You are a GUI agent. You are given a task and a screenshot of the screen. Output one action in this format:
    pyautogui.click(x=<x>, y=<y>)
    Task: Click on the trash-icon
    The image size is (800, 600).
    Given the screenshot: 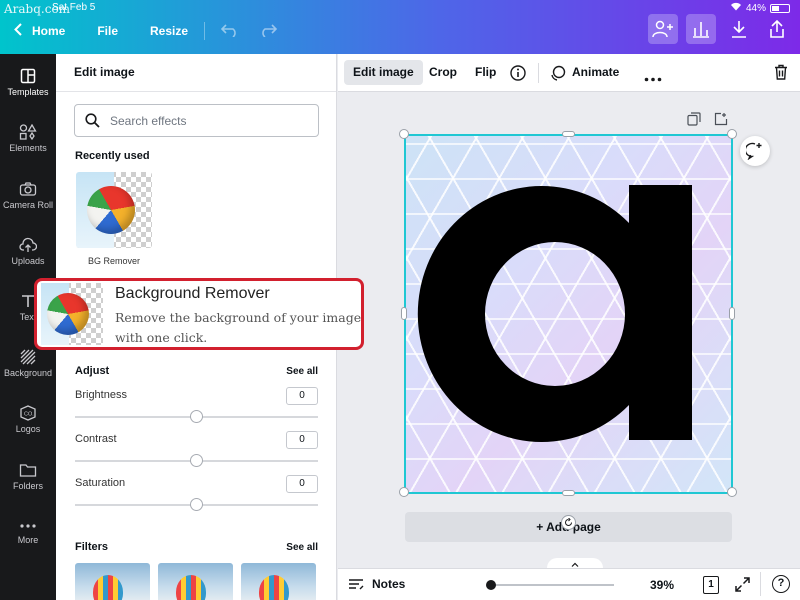 What is the action you would take?
    pyautogui.click(x=781, y=73)
    